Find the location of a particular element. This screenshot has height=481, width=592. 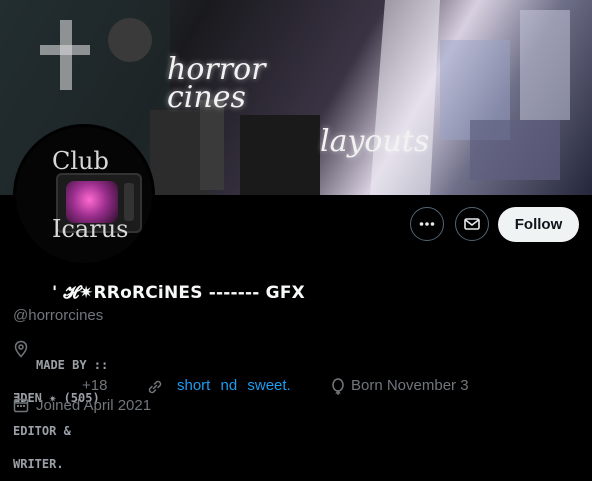

avatar-text-line1: Club is located at coordinates (80, 161).